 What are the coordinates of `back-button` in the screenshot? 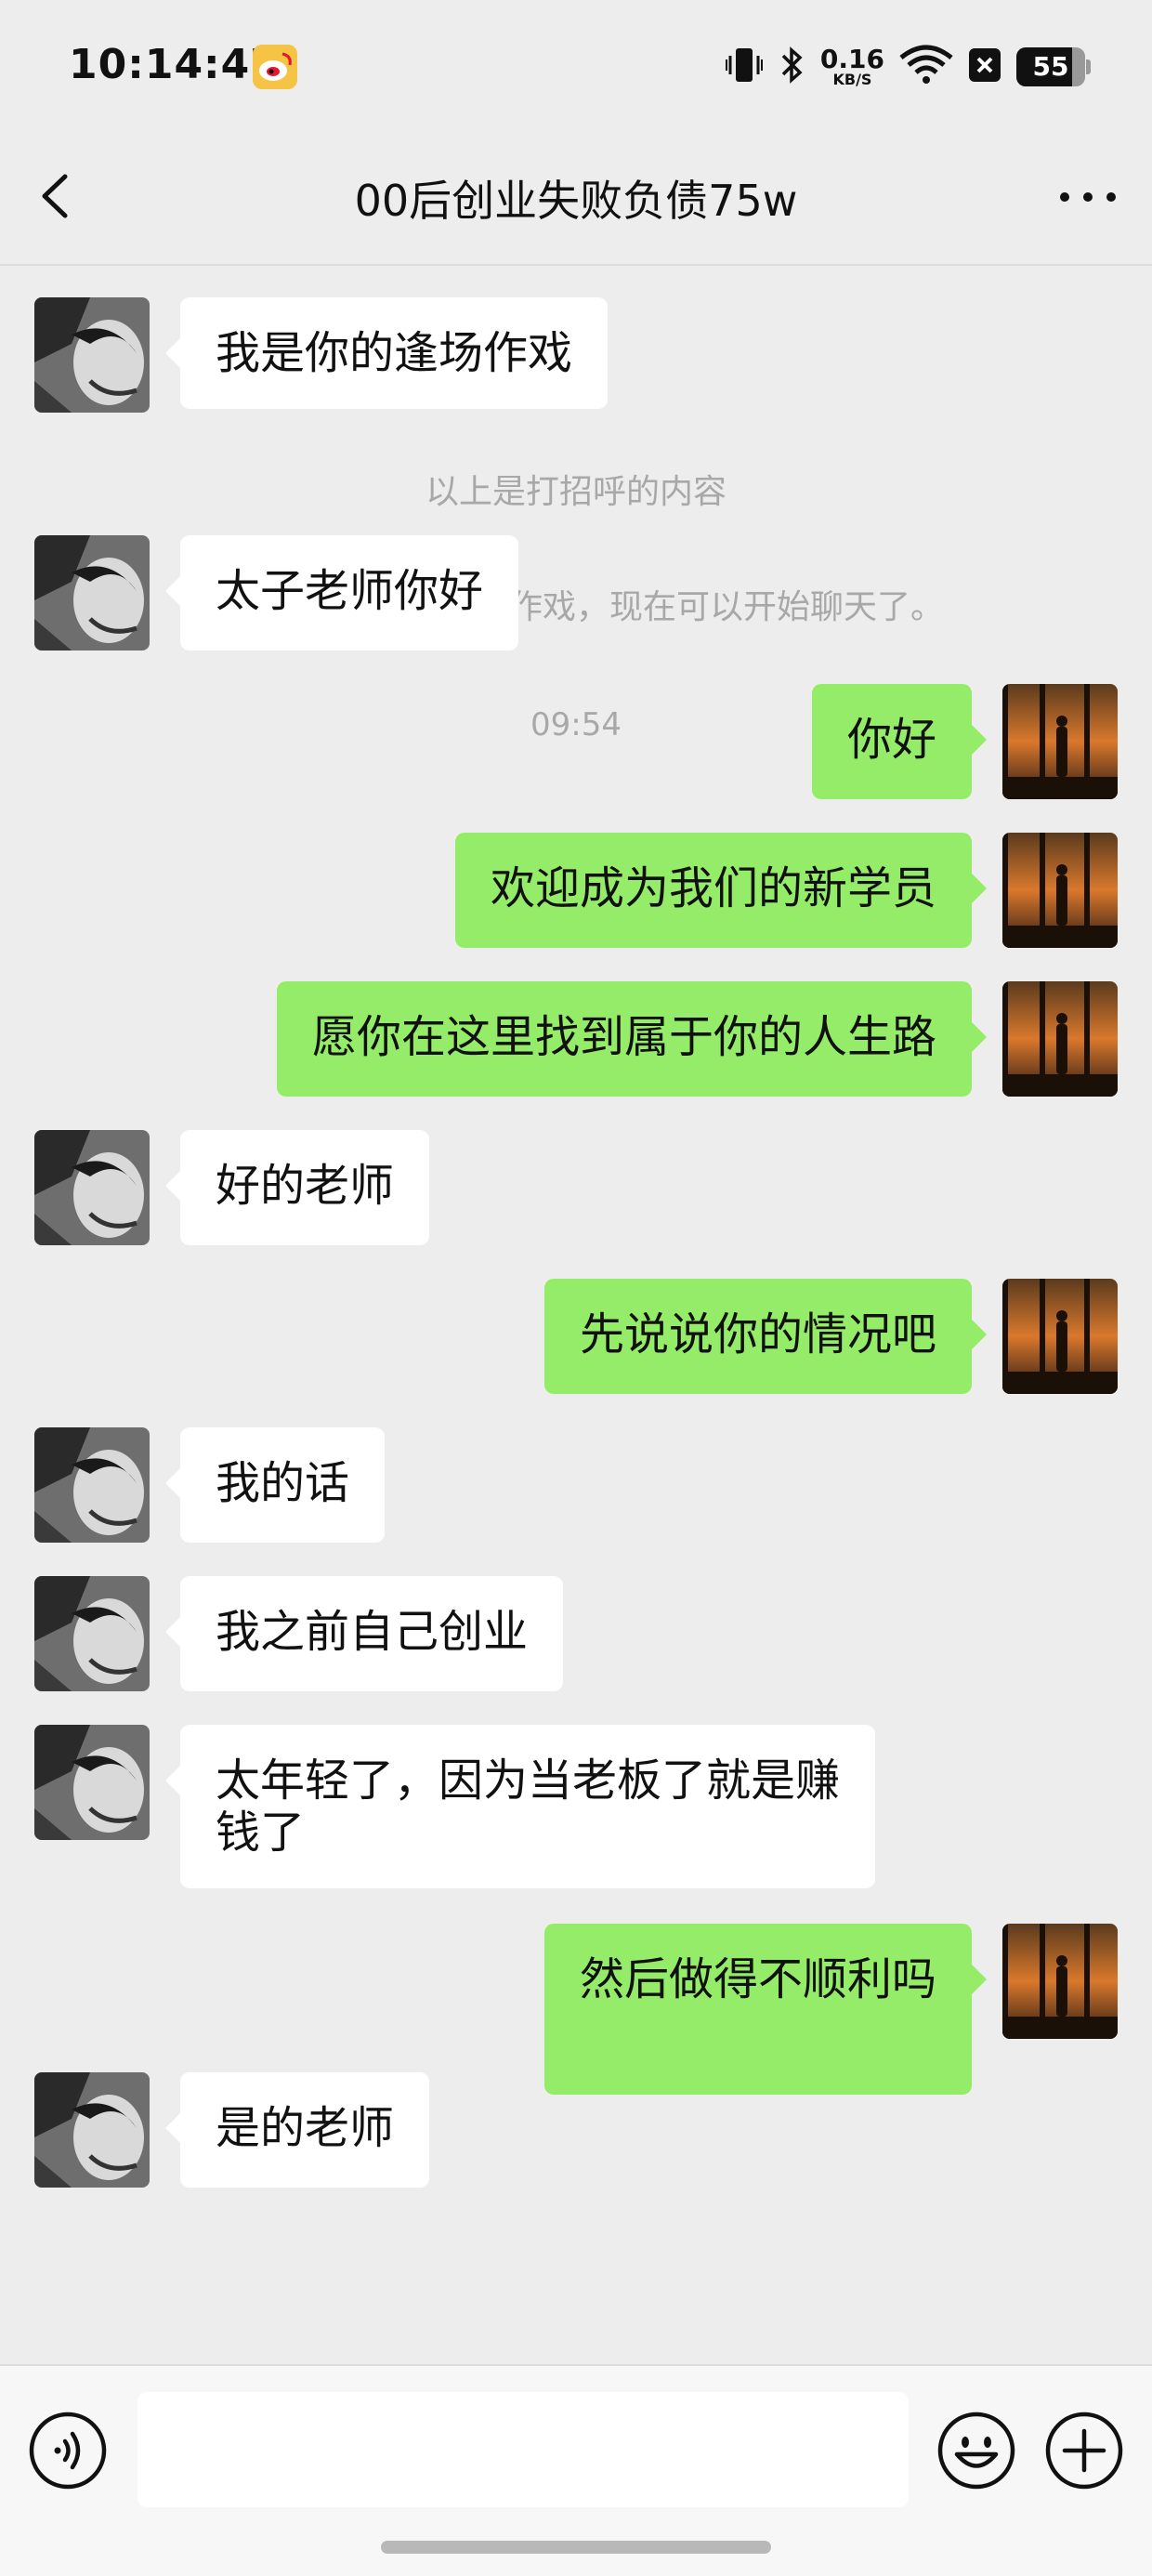 It's located at (59, 196).